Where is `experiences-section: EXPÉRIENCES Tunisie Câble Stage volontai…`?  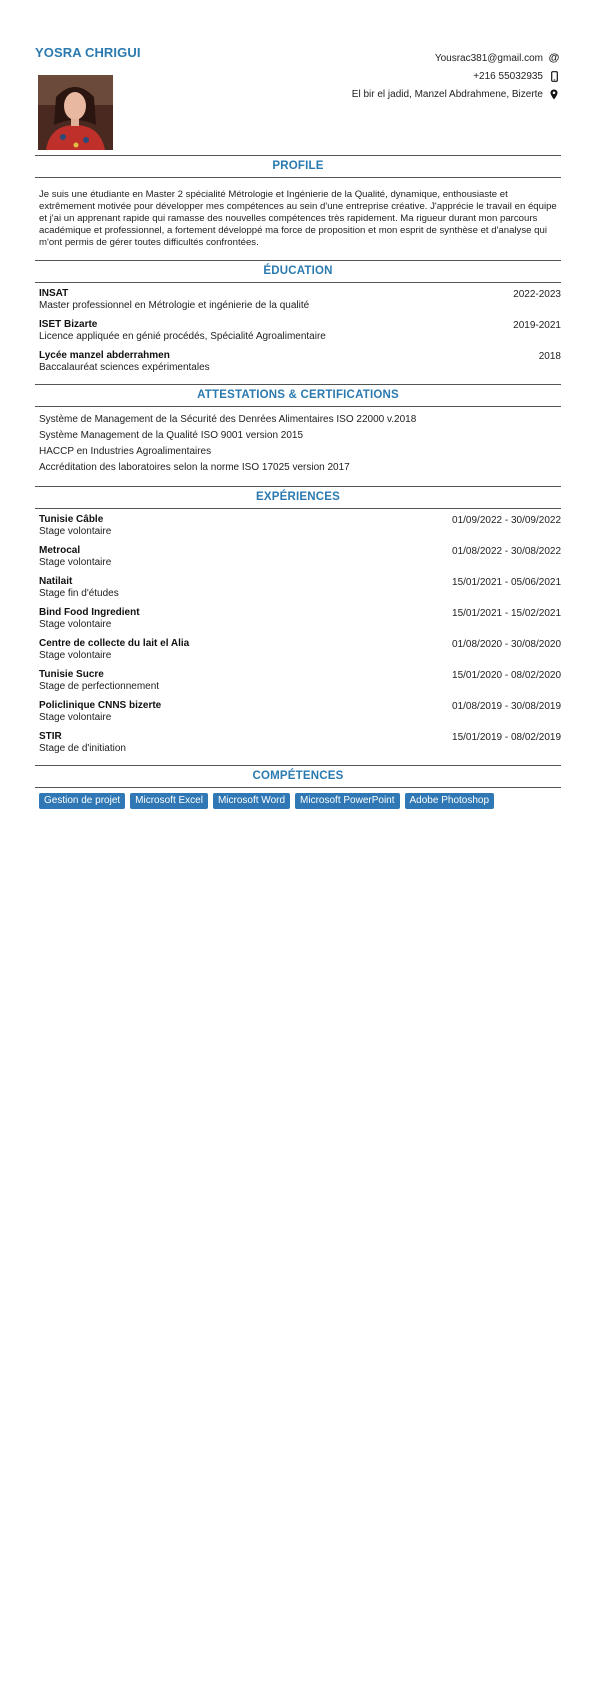 experiences-section: EXPÉRIENCES Tunisie Câble Stage volontai… is located at coordinates (298, 620).